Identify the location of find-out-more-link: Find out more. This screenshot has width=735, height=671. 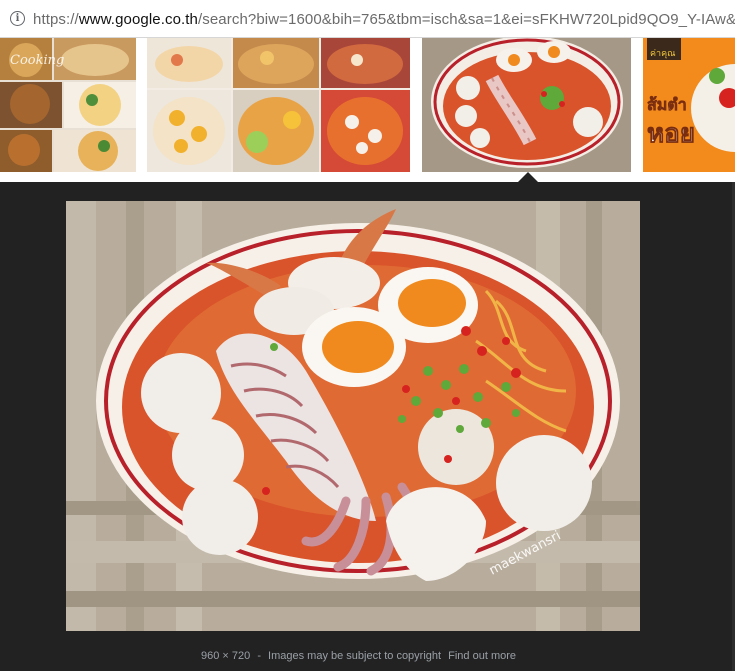
(482, 656).